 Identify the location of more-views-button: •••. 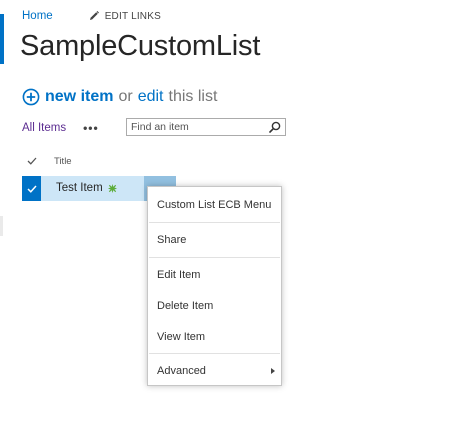
(91, 128).